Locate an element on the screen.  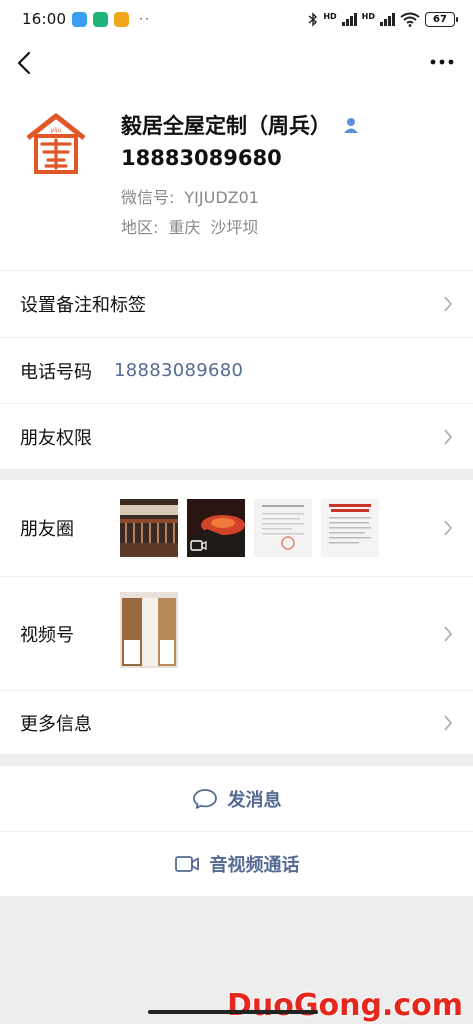
row-remark-tags: 设置备注和标签 is located at coordinates (236, 304).